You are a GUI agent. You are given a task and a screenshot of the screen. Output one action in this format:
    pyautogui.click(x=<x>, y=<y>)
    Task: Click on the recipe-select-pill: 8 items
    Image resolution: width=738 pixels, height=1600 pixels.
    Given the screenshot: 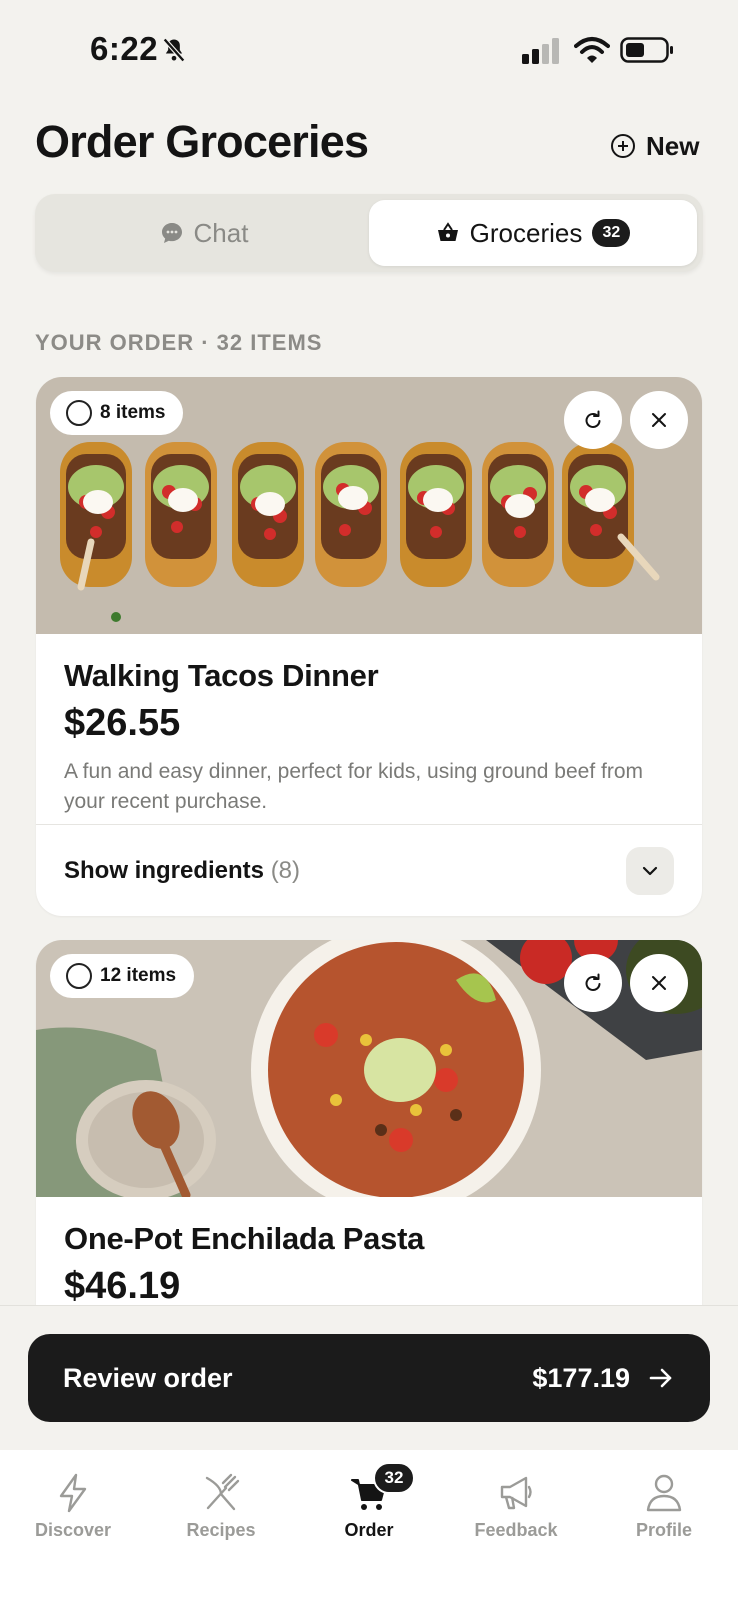 What is the action you would take?
    pyautogui.click(x=117, y=413)
    